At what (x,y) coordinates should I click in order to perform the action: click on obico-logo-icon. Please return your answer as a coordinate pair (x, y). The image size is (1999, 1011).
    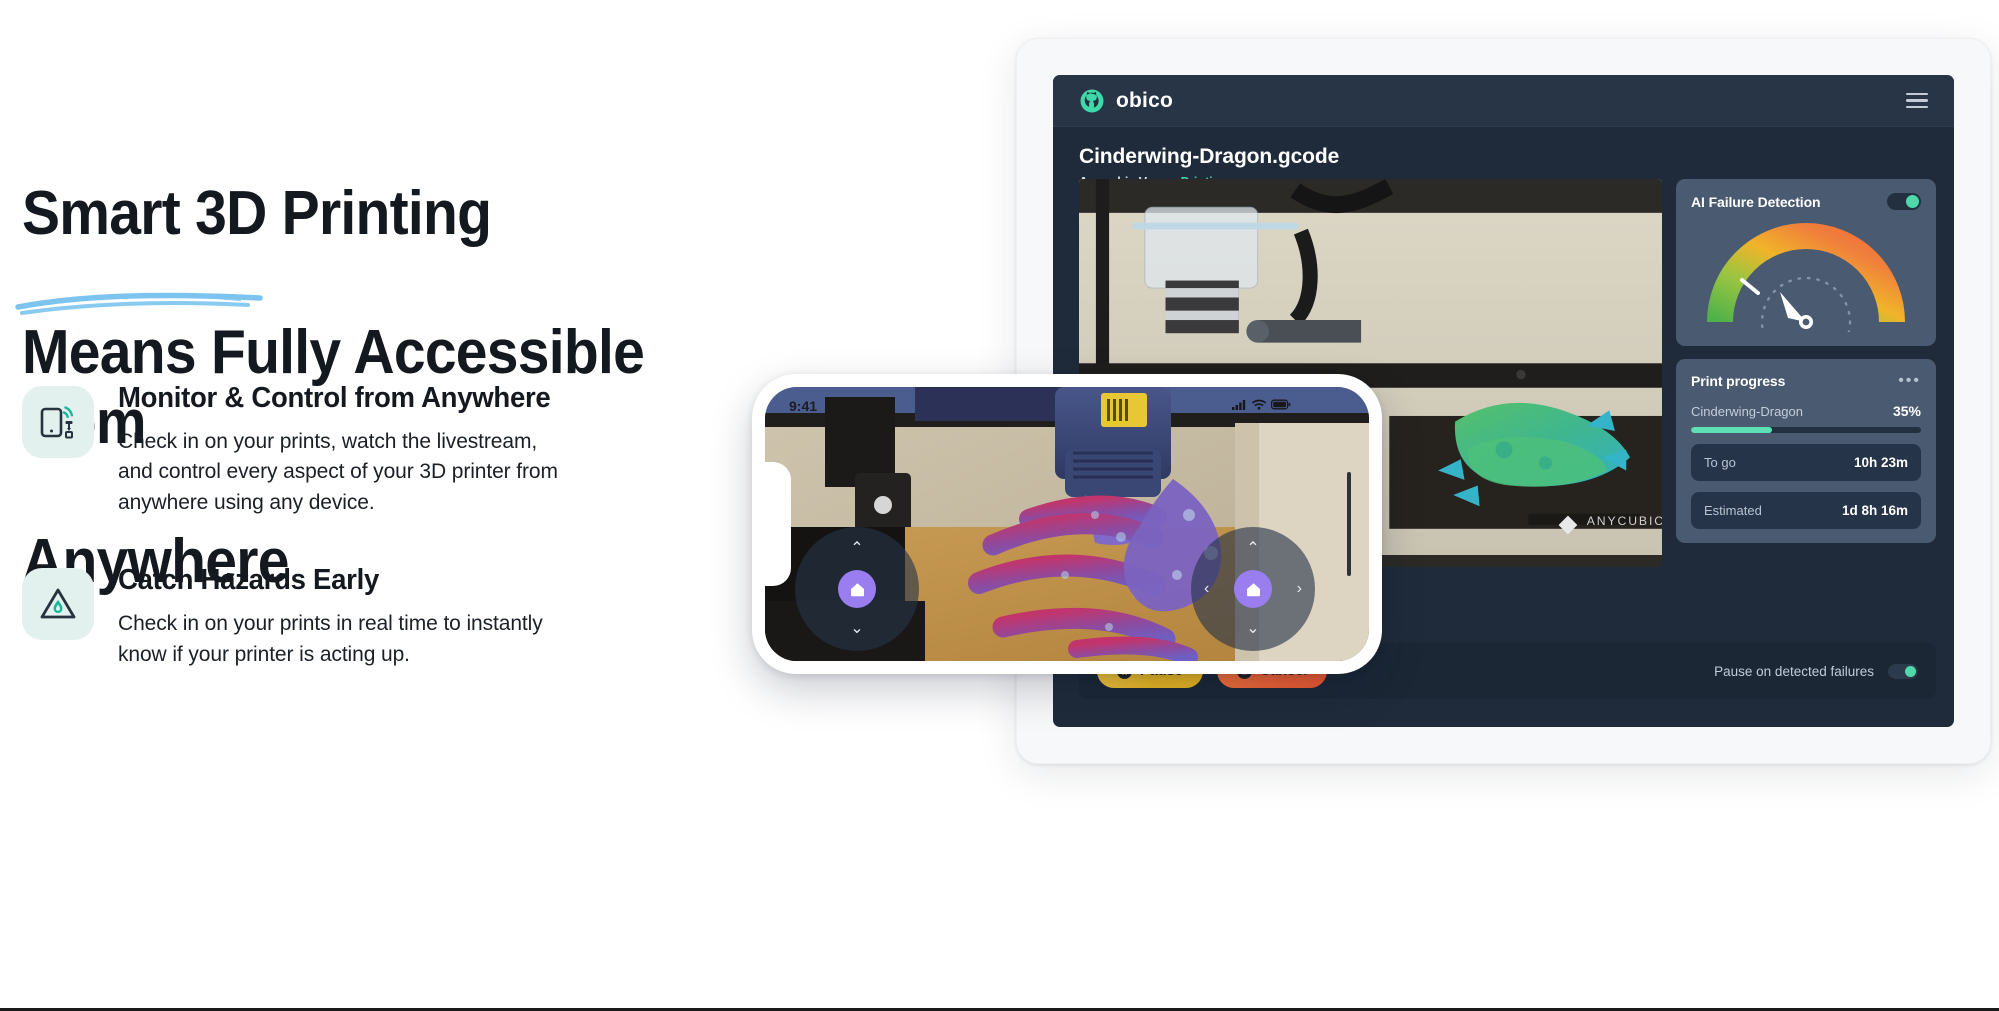
    Looking at the image, I should click on (1092, 100).